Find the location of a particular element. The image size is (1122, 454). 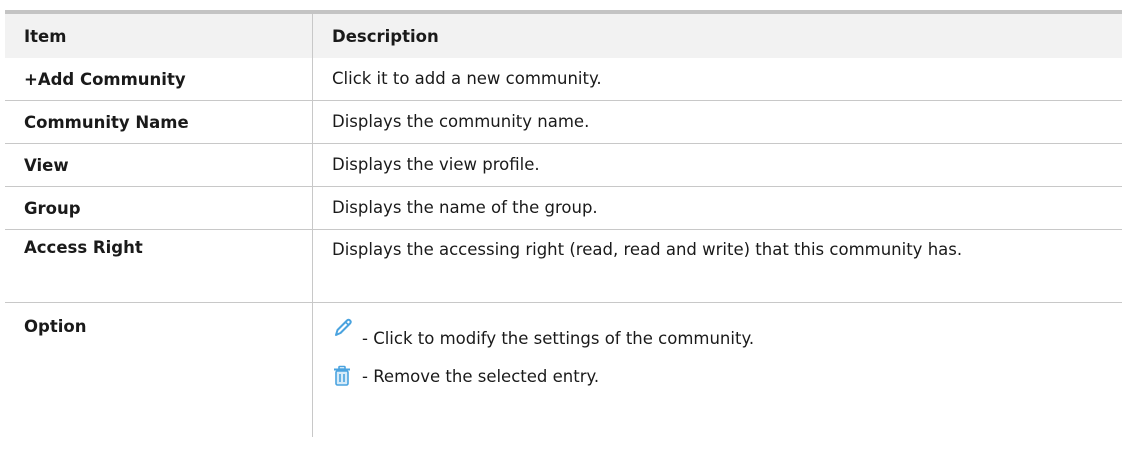

row-description: Displays the view profile. is located at coordinates (717, 165).